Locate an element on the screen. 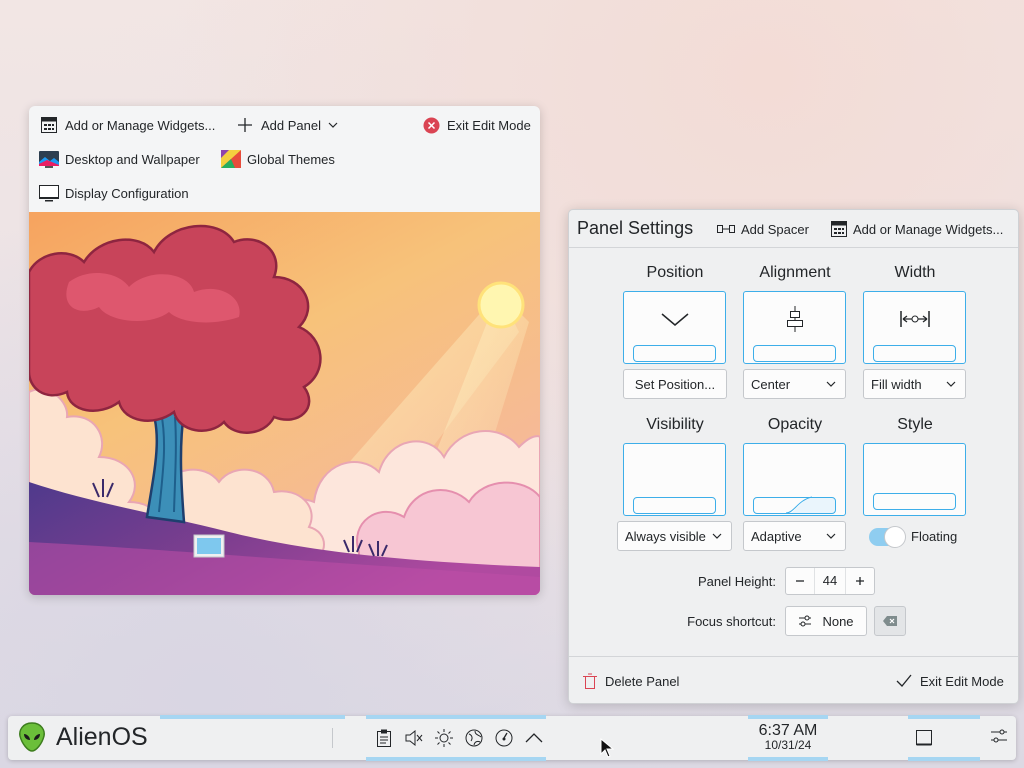  trash-icon is located at coordinates (590, 681).